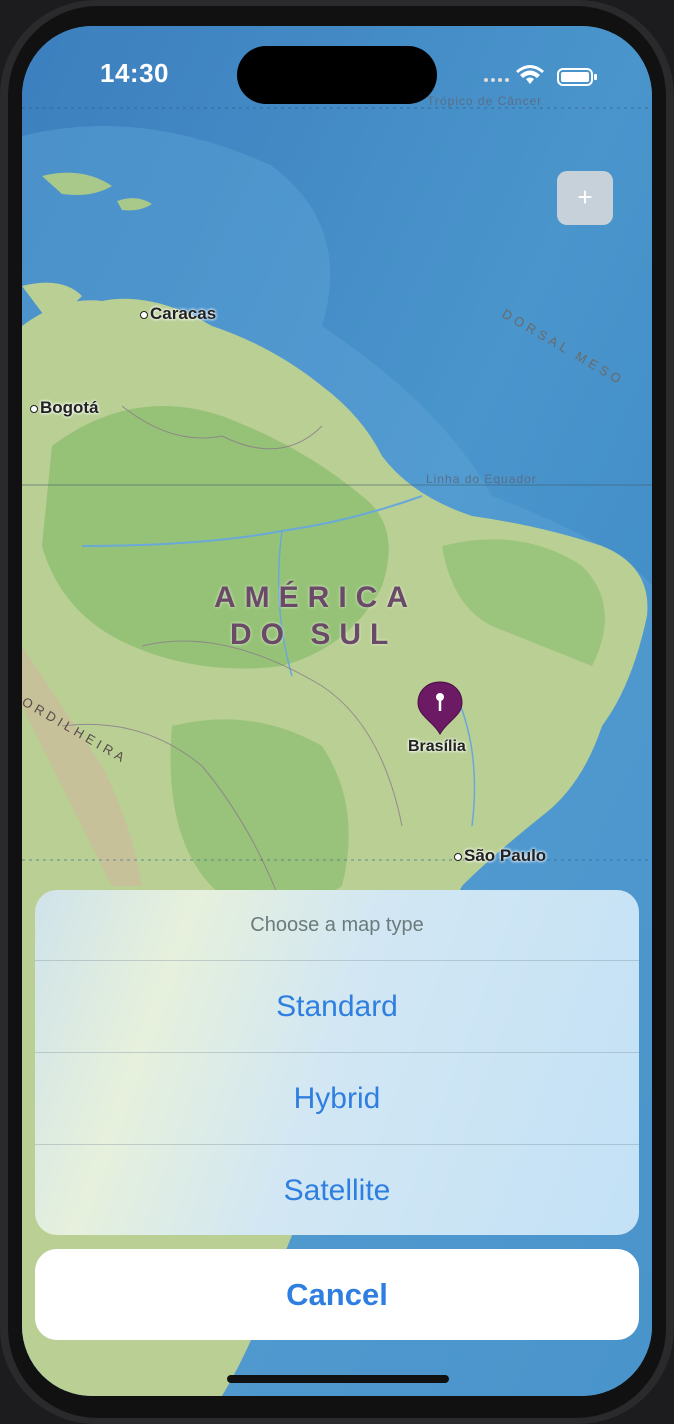  What do you see at coordinates (337, 1189) in the screenshot?
I see `option-satellite: Satellite` at bounding box center [337, 1189].